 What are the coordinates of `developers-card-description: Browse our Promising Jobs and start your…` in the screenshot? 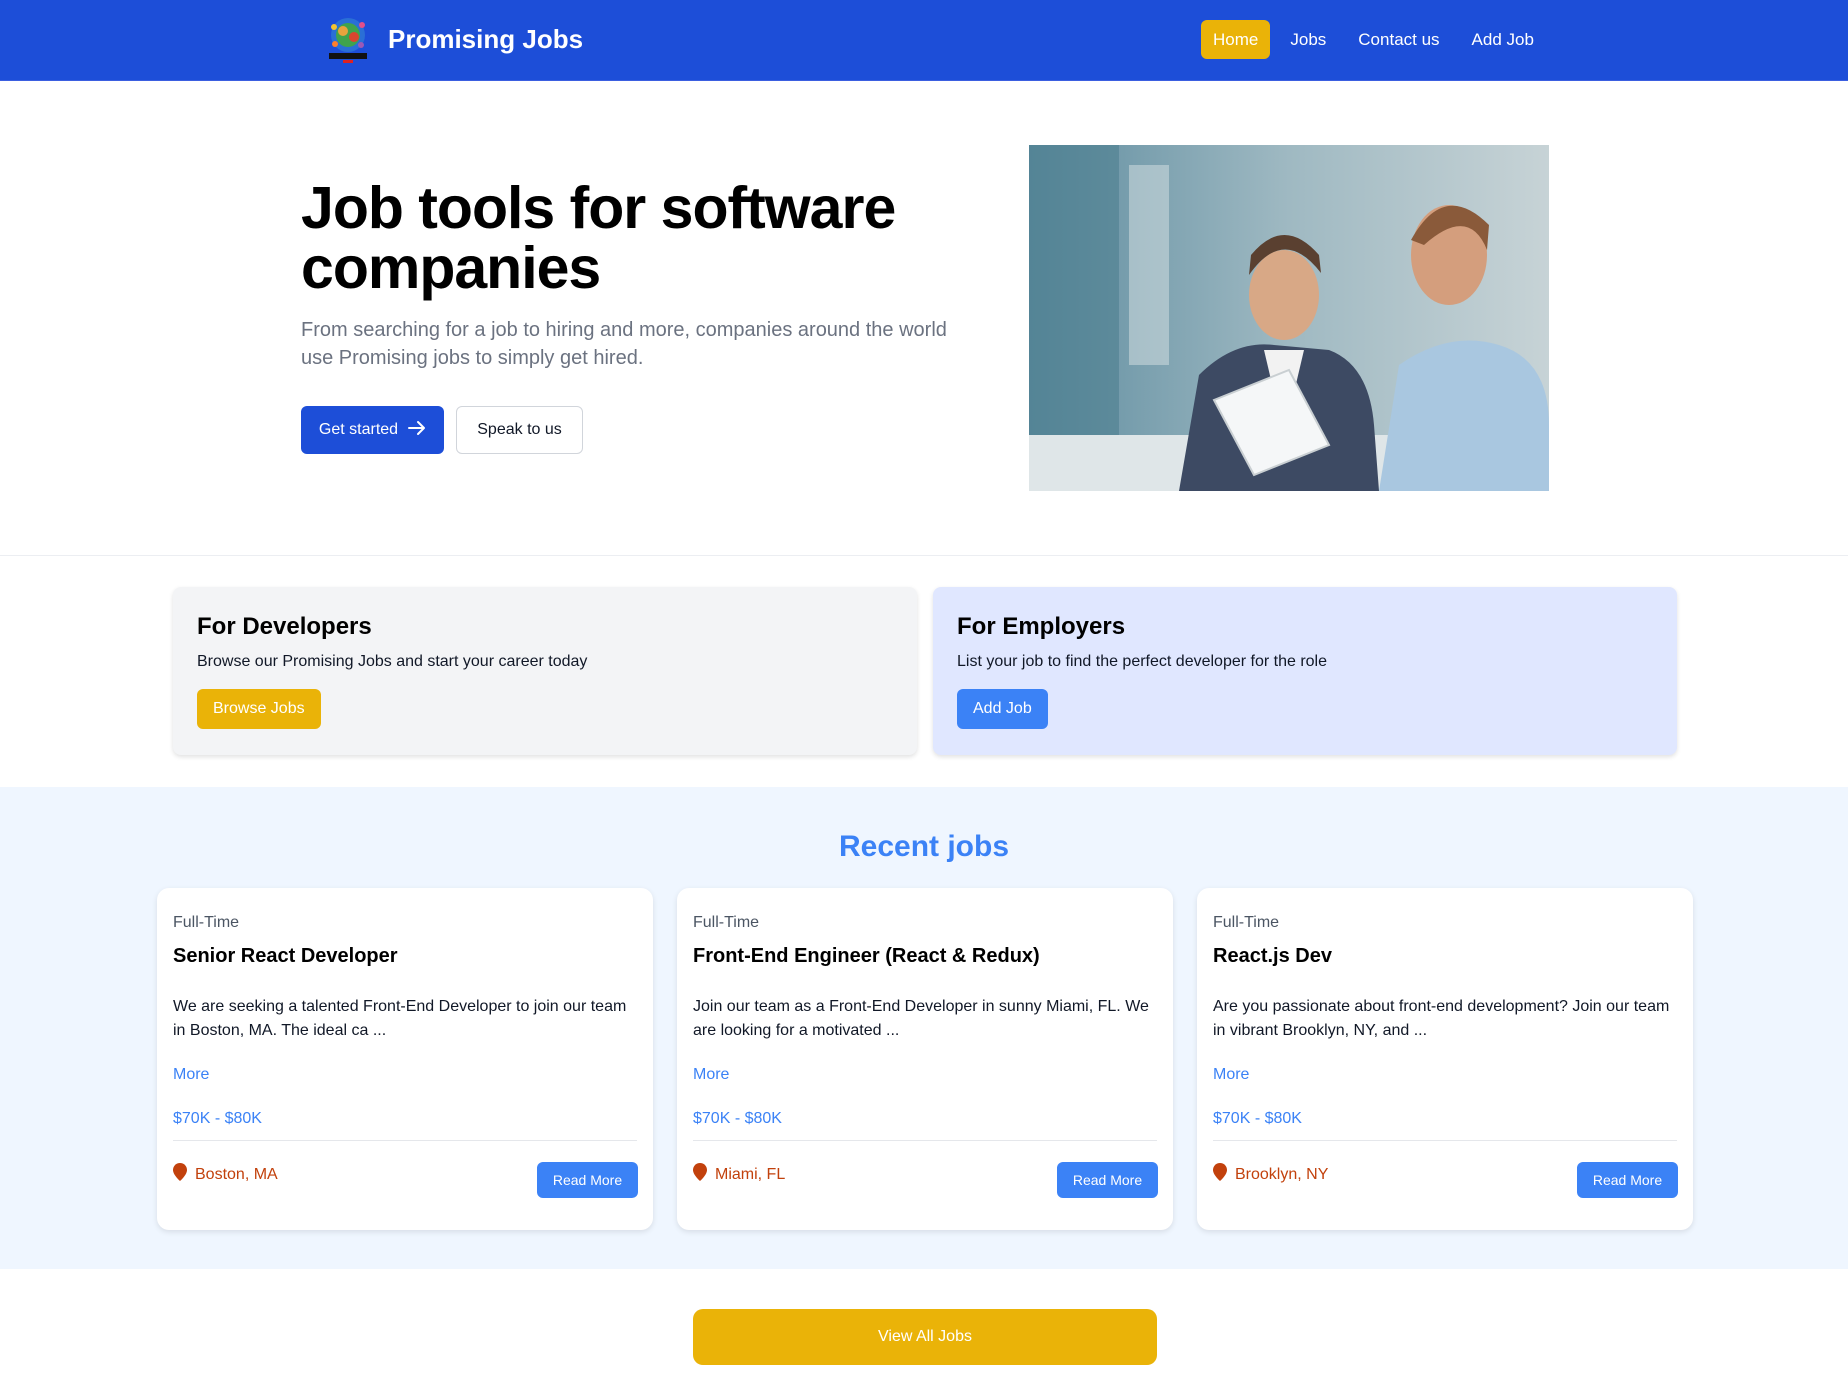 It's located at (392, 661).